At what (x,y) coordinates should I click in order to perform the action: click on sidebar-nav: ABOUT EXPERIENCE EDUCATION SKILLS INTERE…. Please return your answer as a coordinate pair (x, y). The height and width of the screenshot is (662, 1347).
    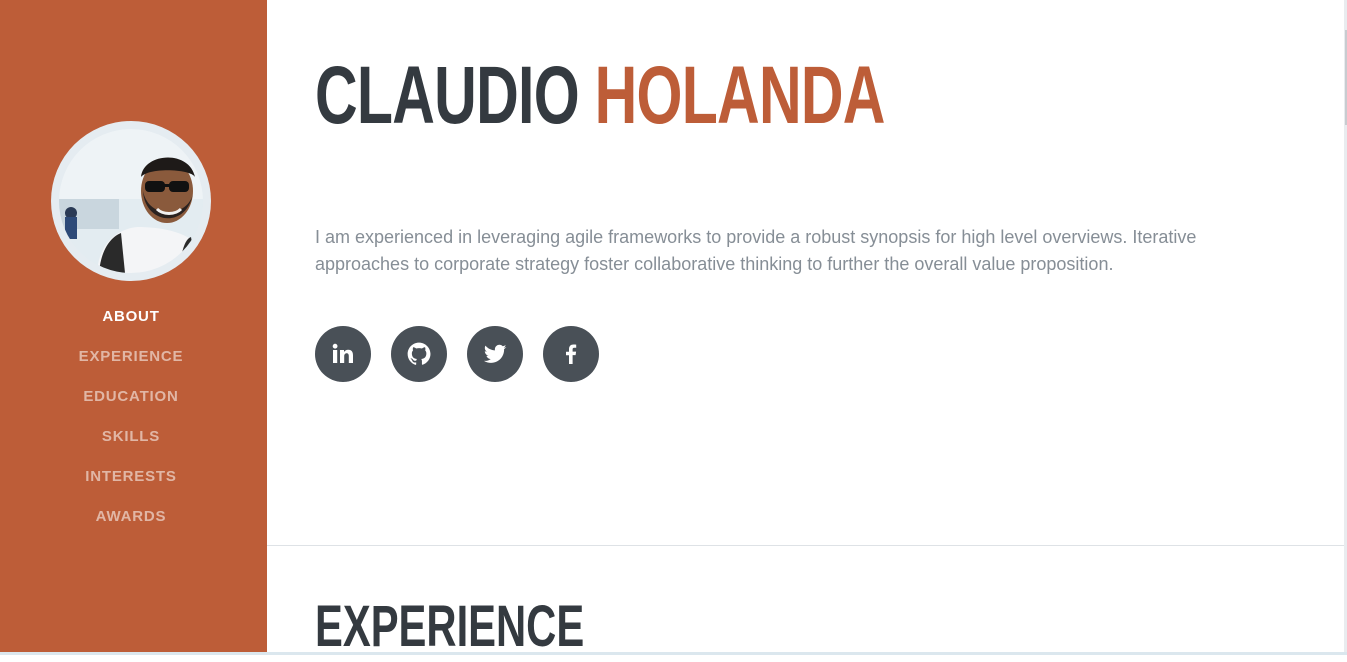
    Looking at the image, I should click on (131, 421).